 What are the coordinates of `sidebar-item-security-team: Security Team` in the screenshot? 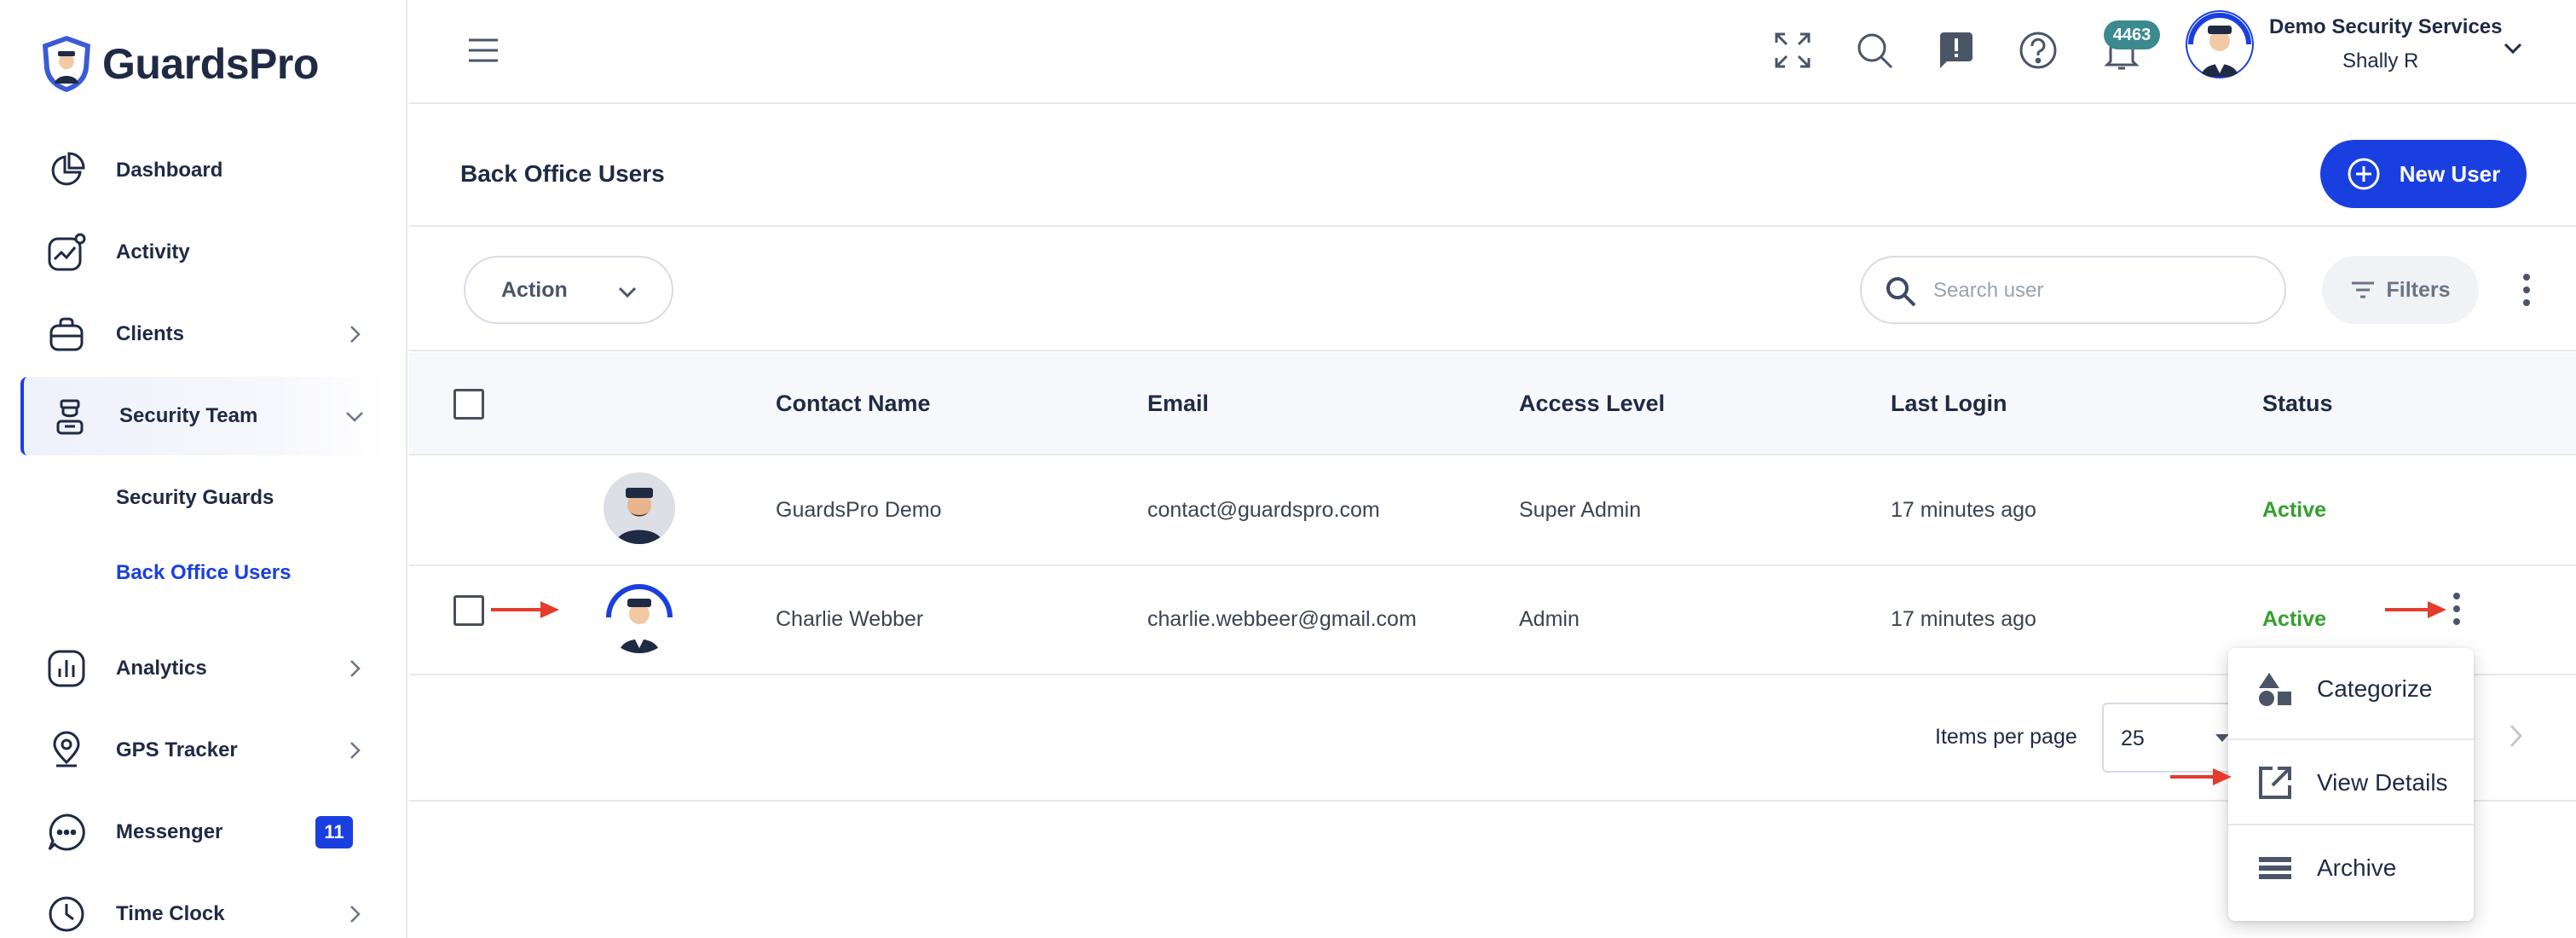 It's located at (203, 416).